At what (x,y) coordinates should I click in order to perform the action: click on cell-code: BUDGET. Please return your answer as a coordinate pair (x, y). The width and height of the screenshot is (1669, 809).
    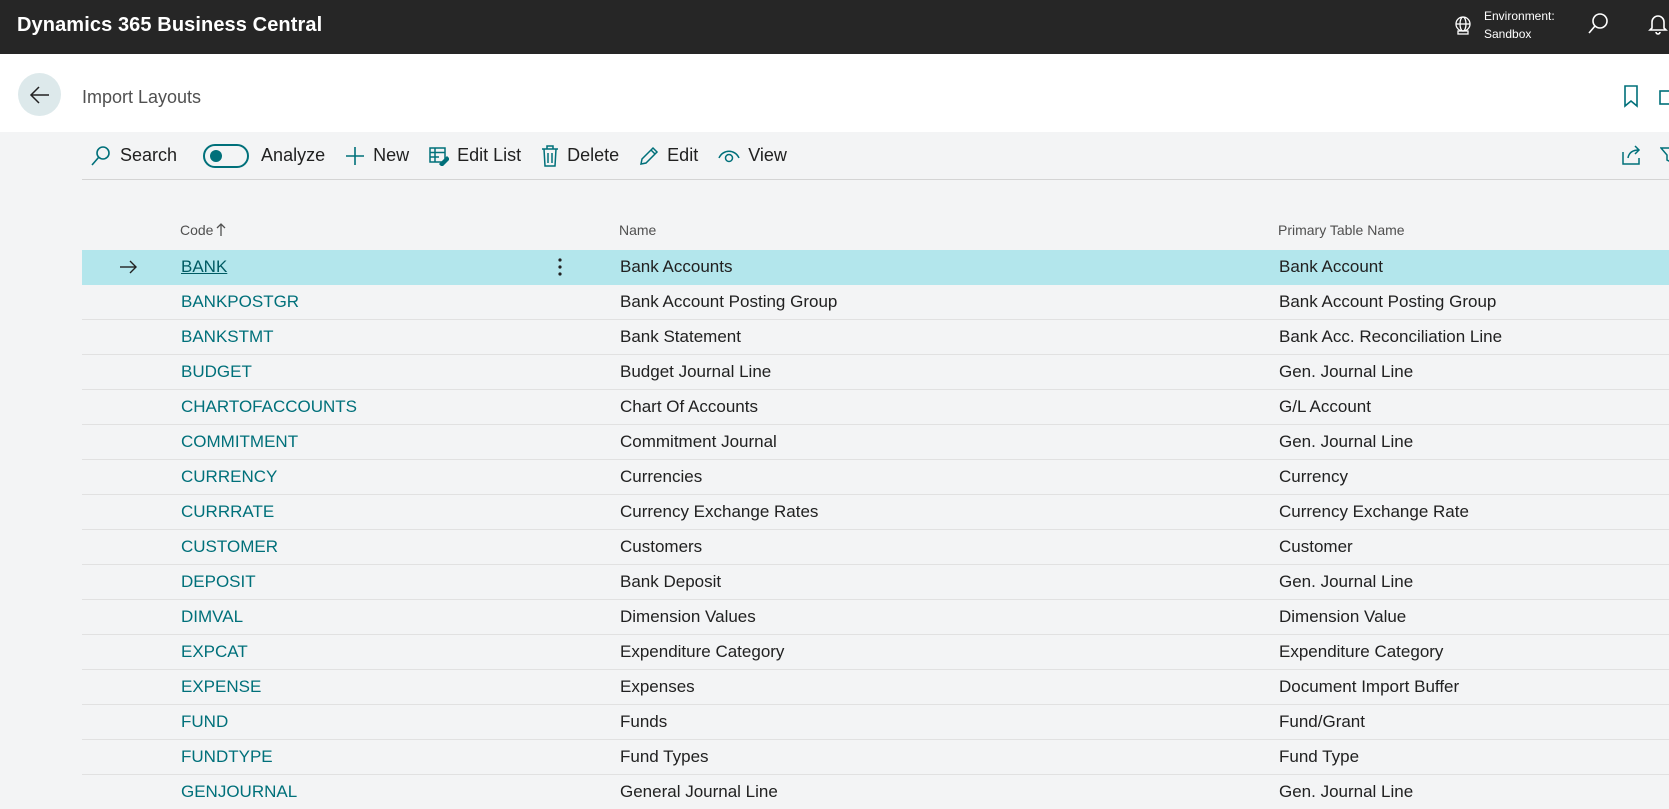
    Looking at the image, I should click on (216, 372).